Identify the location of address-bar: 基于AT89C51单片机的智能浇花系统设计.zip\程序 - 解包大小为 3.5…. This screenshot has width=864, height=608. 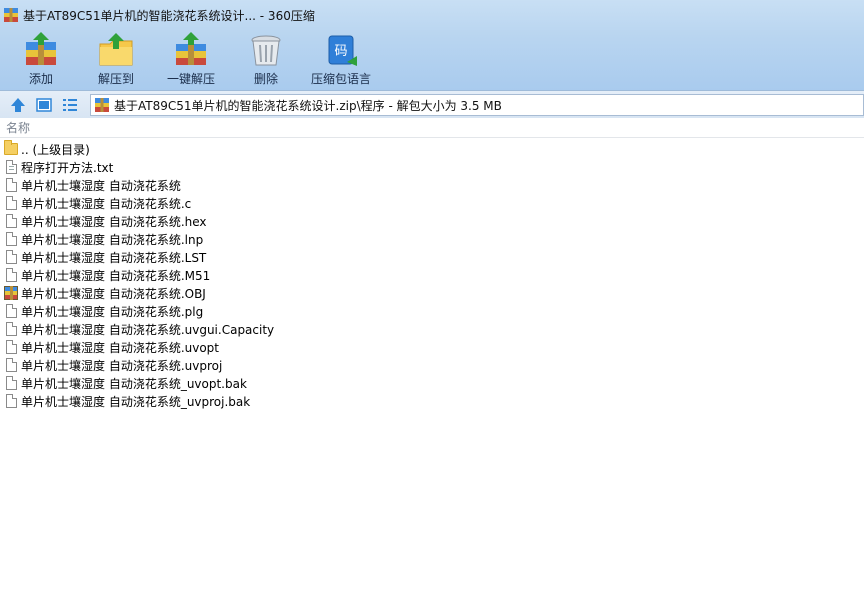
(432, 104).